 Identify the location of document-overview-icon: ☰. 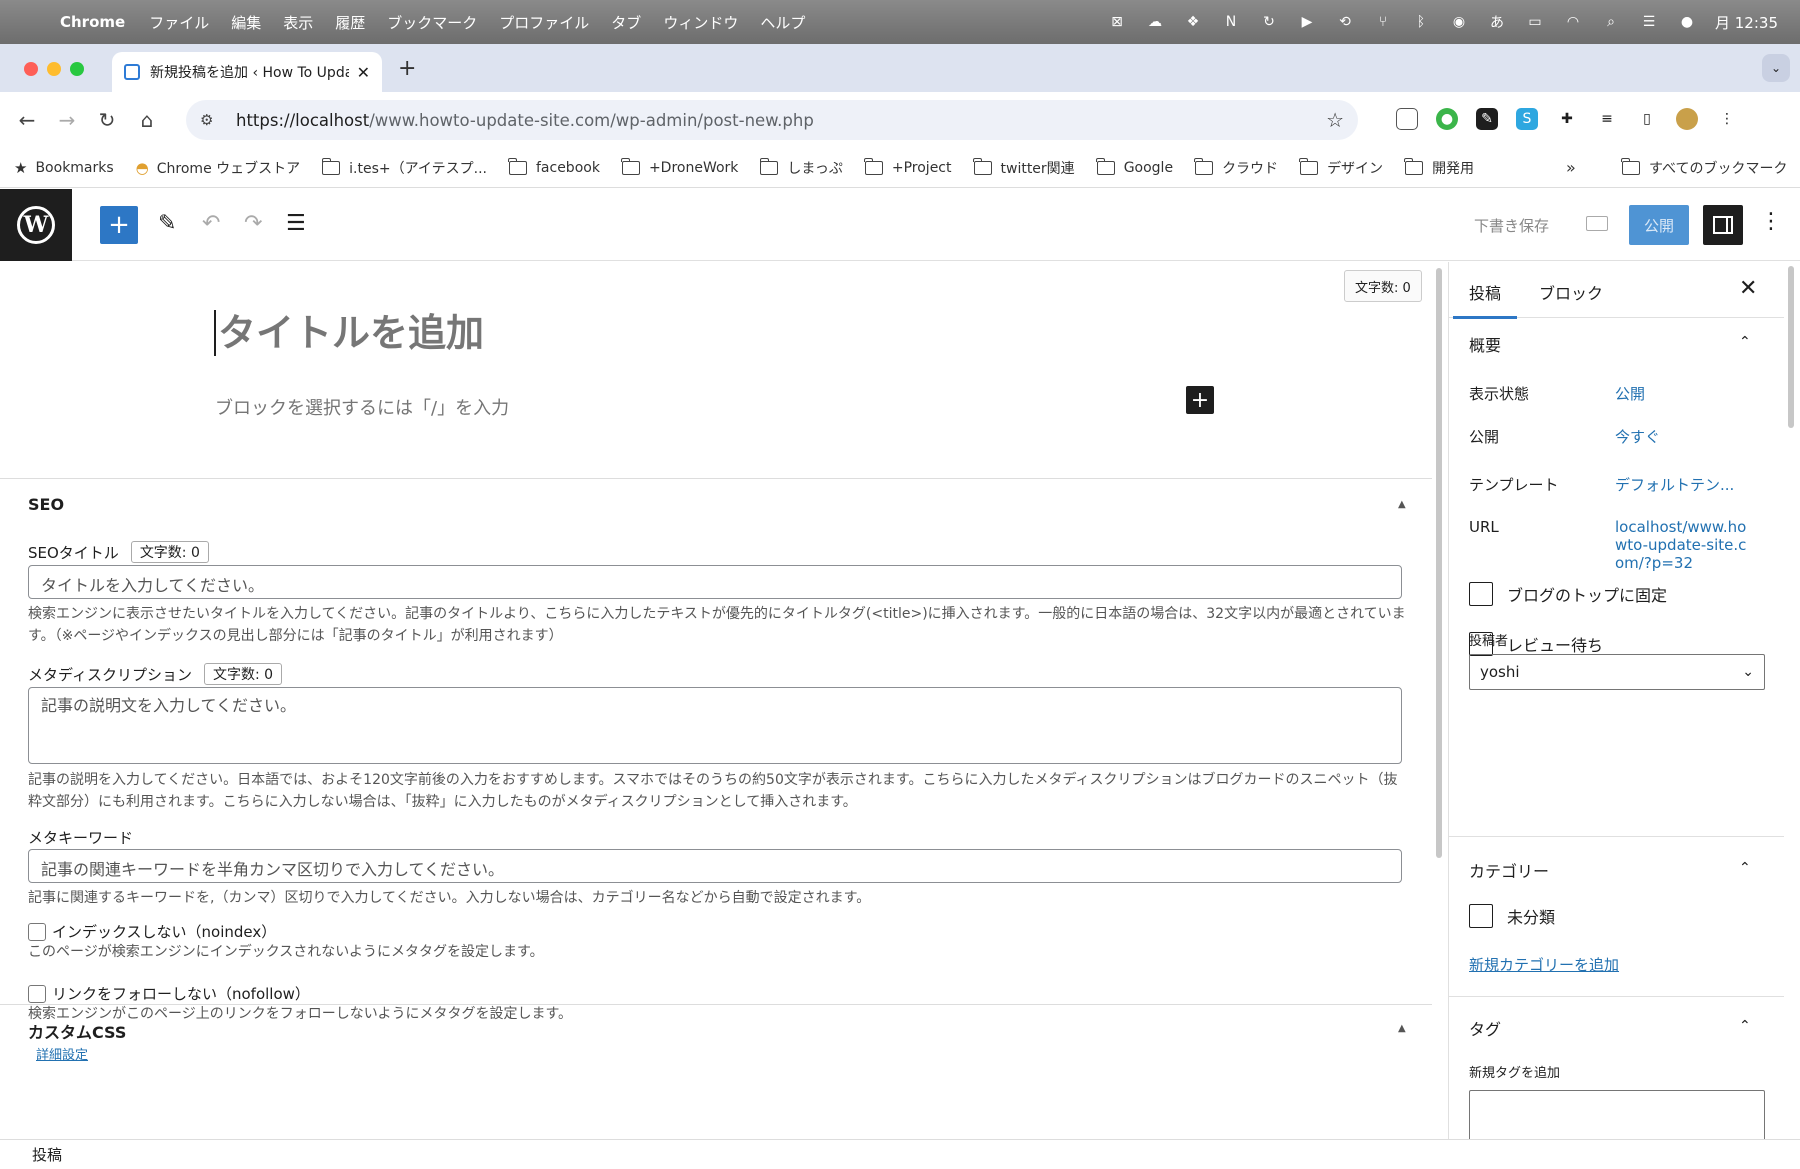
(296, 223).